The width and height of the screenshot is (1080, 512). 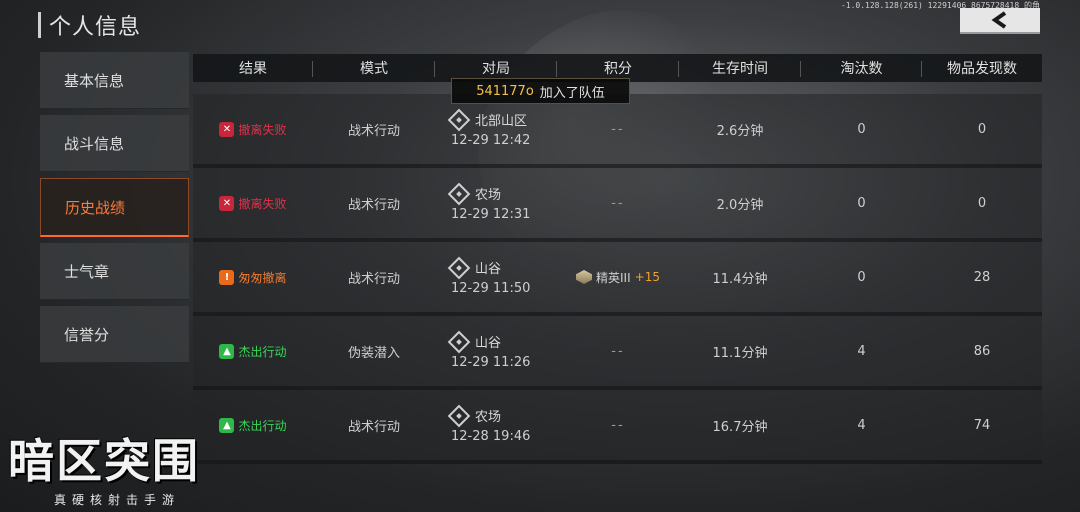 I want to click on back-button, so click(x=1000, y=21).